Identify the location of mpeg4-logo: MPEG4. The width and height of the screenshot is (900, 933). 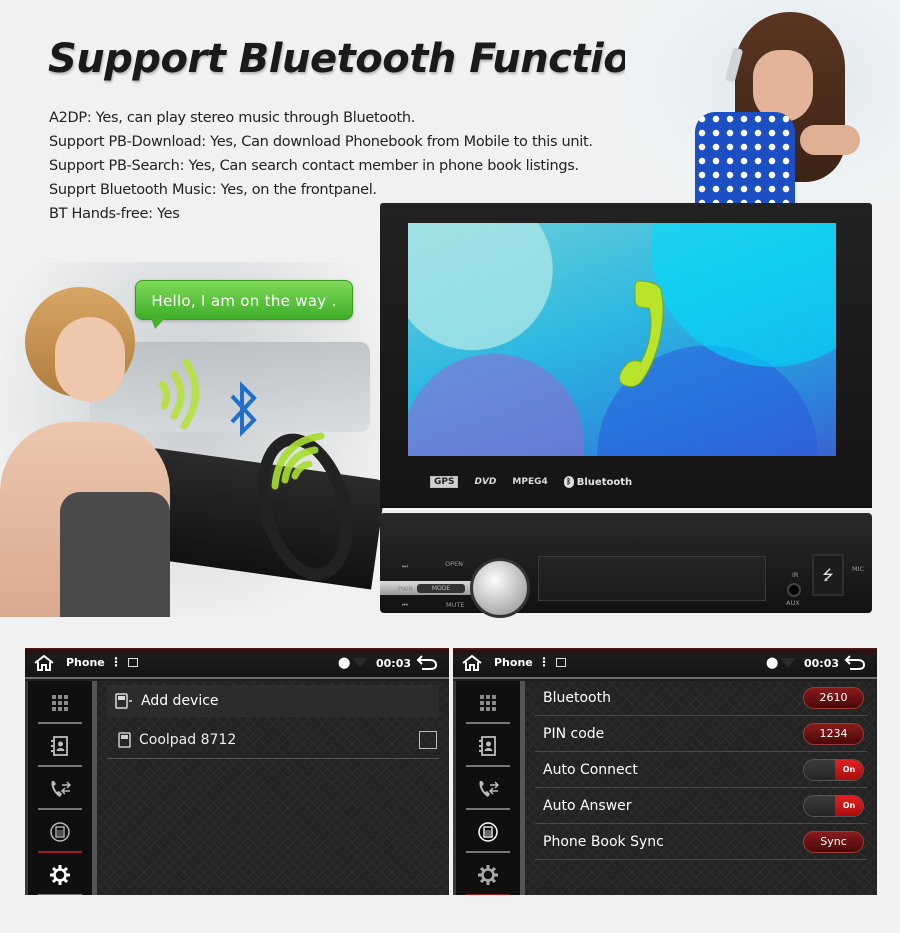
(530, 482).